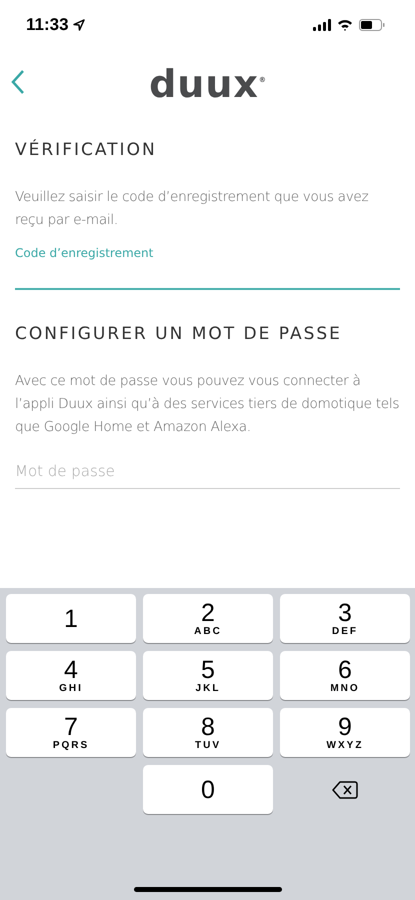 Image resolution: width=415 pixels, height=900 pixels. What do you see at coordinates (208, 675) in the screenshot?
I see `keypad-key: 5 JKL` at bounding box center [208, 675].